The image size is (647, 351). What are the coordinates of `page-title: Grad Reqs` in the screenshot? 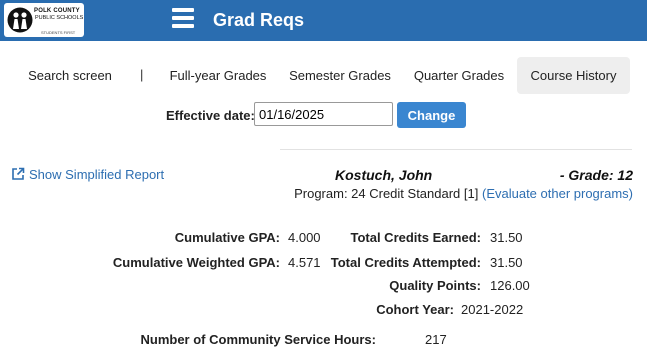 It's located at (259, 20).